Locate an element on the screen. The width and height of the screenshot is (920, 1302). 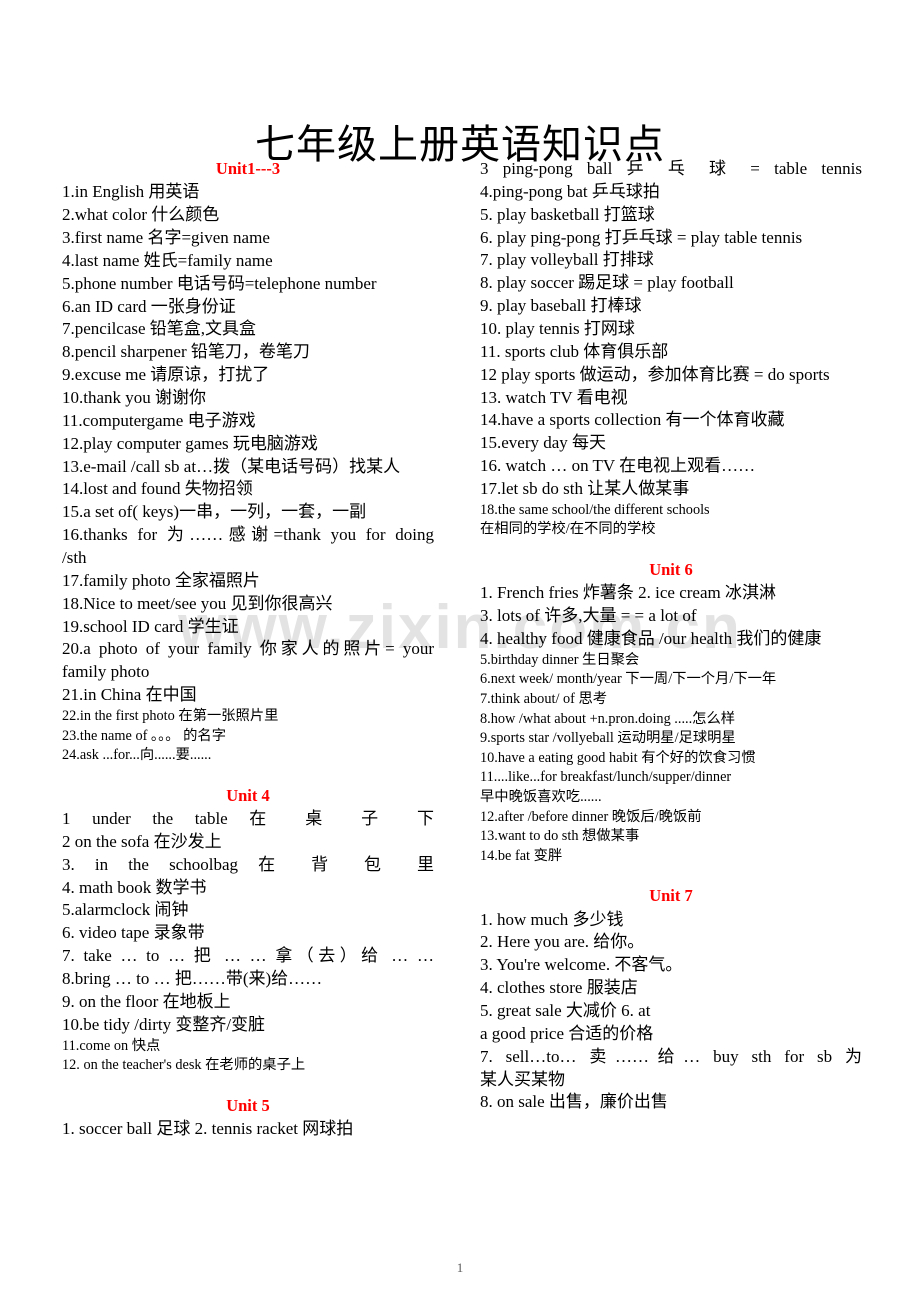
list-item: 1. French fries 炸薯条 2. ice cream 冰淇淋 is located at coordinates (628, 593).